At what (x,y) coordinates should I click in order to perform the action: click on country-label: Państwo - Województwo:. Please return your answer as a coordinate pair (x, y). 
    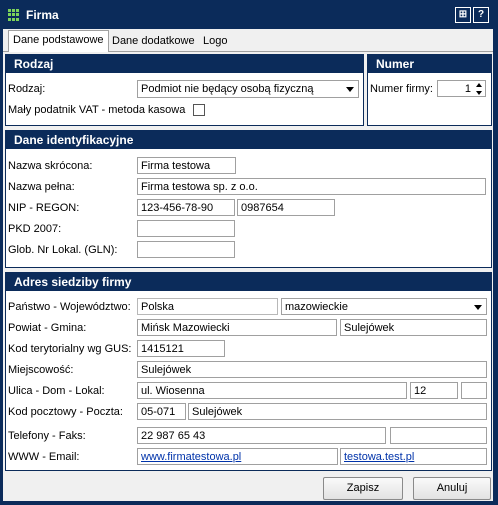
    Looking at the image, I should click on (69, 307).